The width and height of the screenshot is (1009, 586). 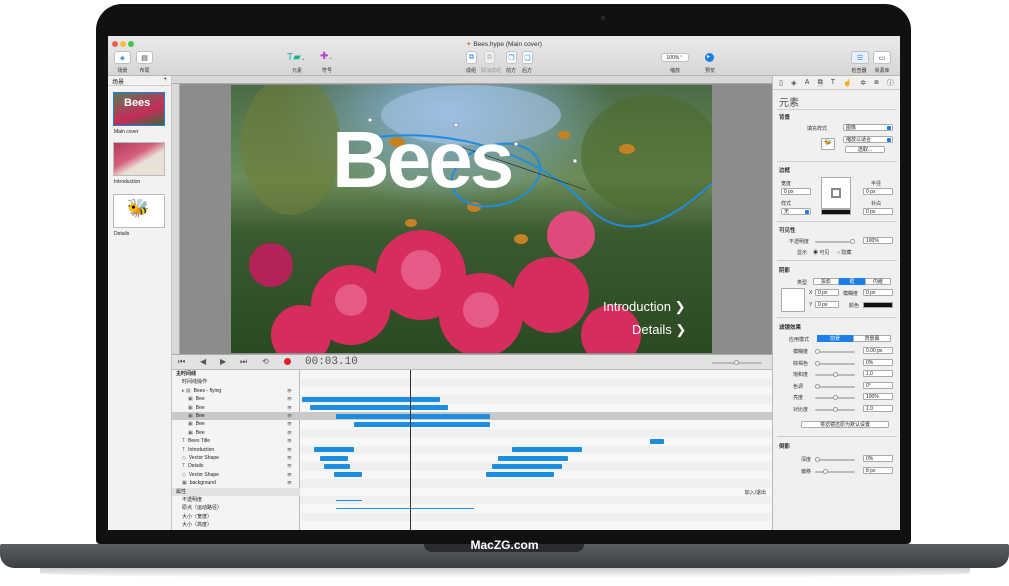 I want to click on padding-field: 0 px, so click(x=878, y=211).